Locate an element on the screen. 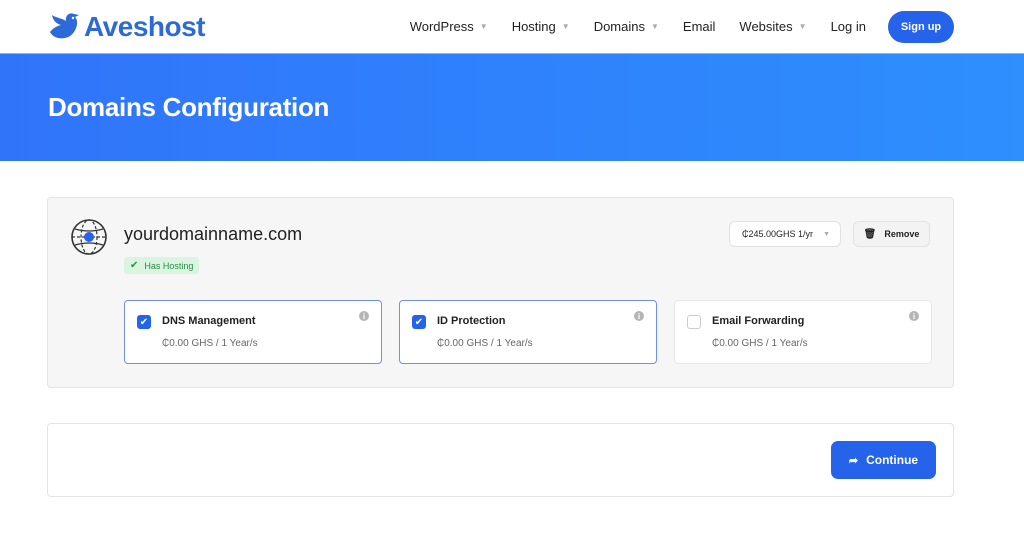  continue-button: ➦ Continue is located at coordinates (883, 460).